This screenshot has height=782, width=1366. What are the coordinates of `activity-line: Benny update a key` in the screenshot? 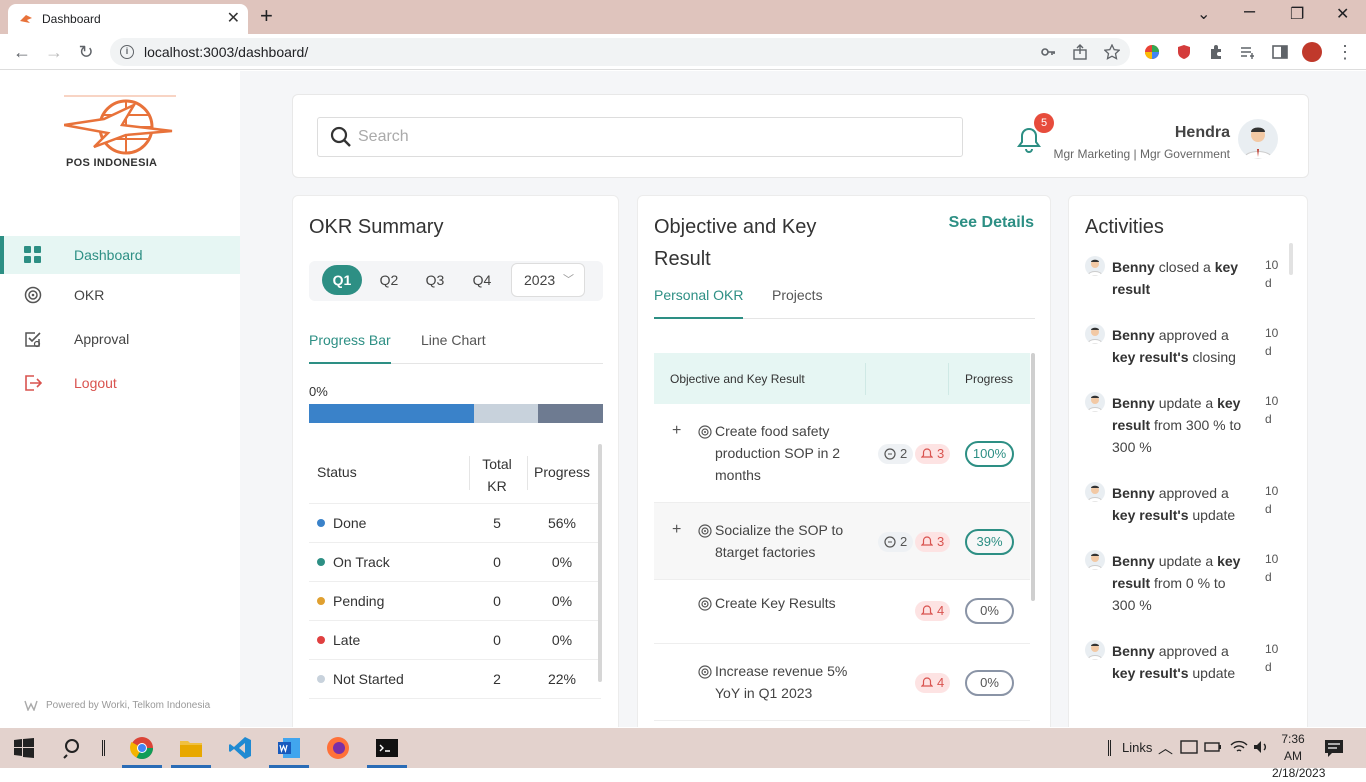 It's located at (1187, 561).